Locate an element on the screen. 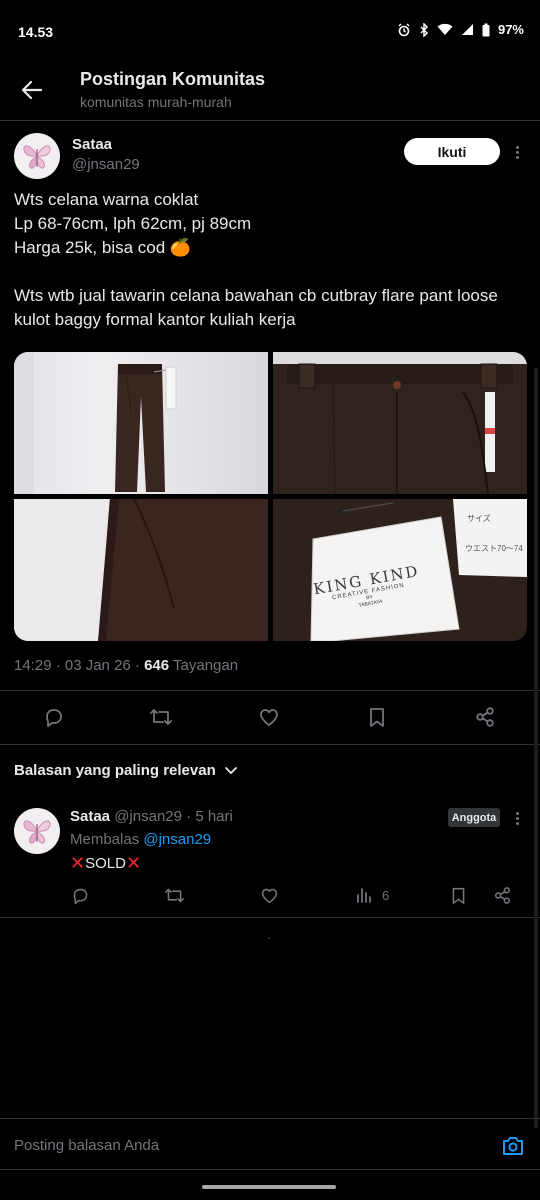  reply-body: ✕ SOLD ✕ is located at coordinates (105, 863).